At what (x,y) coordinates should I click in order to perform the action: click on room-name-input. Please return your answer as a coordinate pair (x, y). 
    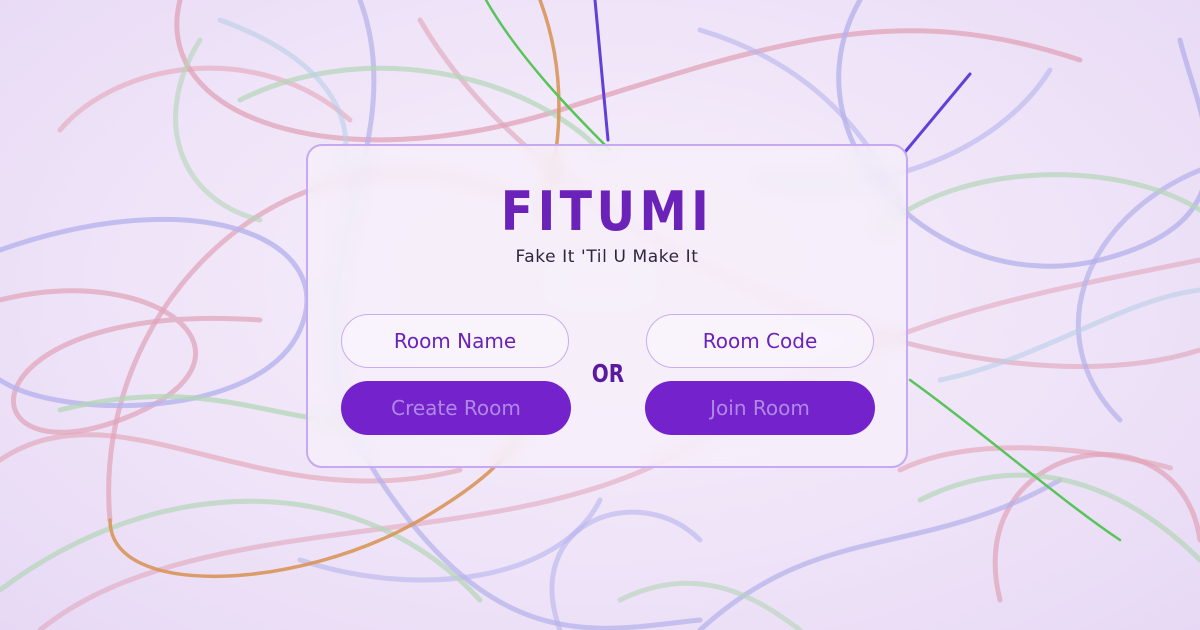
    Looking at the image, I should click on (455, 341).